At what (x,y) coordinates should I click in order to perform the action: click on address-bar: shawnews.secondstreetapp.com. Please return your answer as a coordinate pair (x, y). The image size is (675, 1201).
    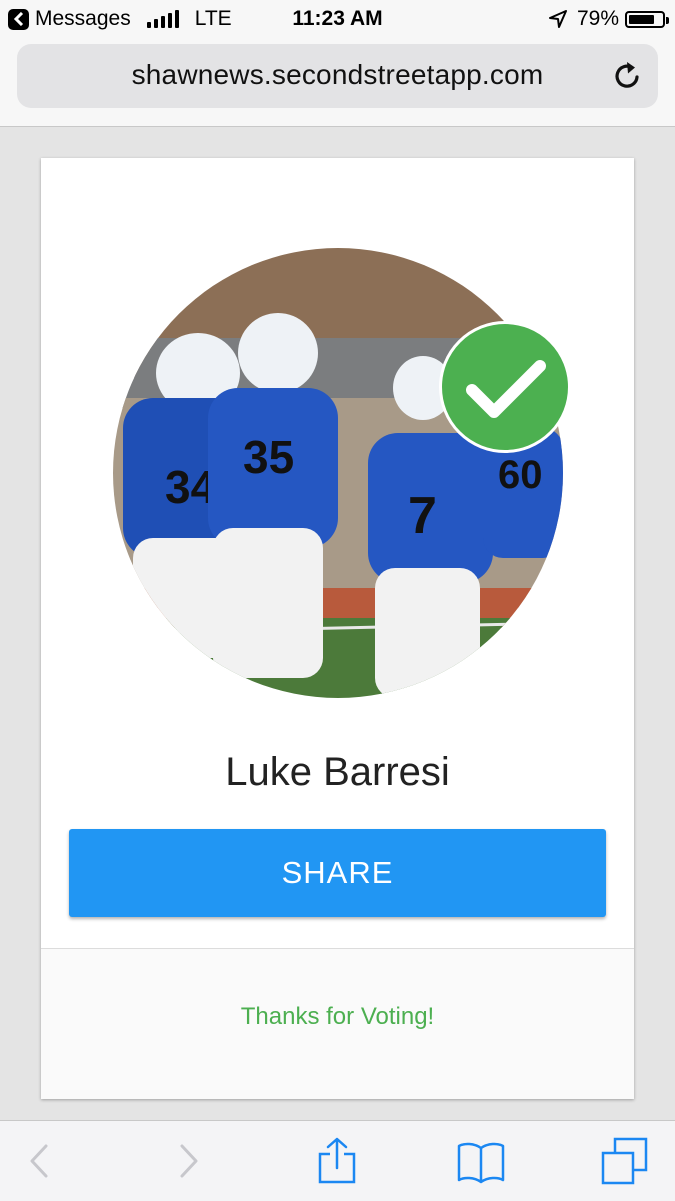
    Looking at the image, I should click on (337, 76).